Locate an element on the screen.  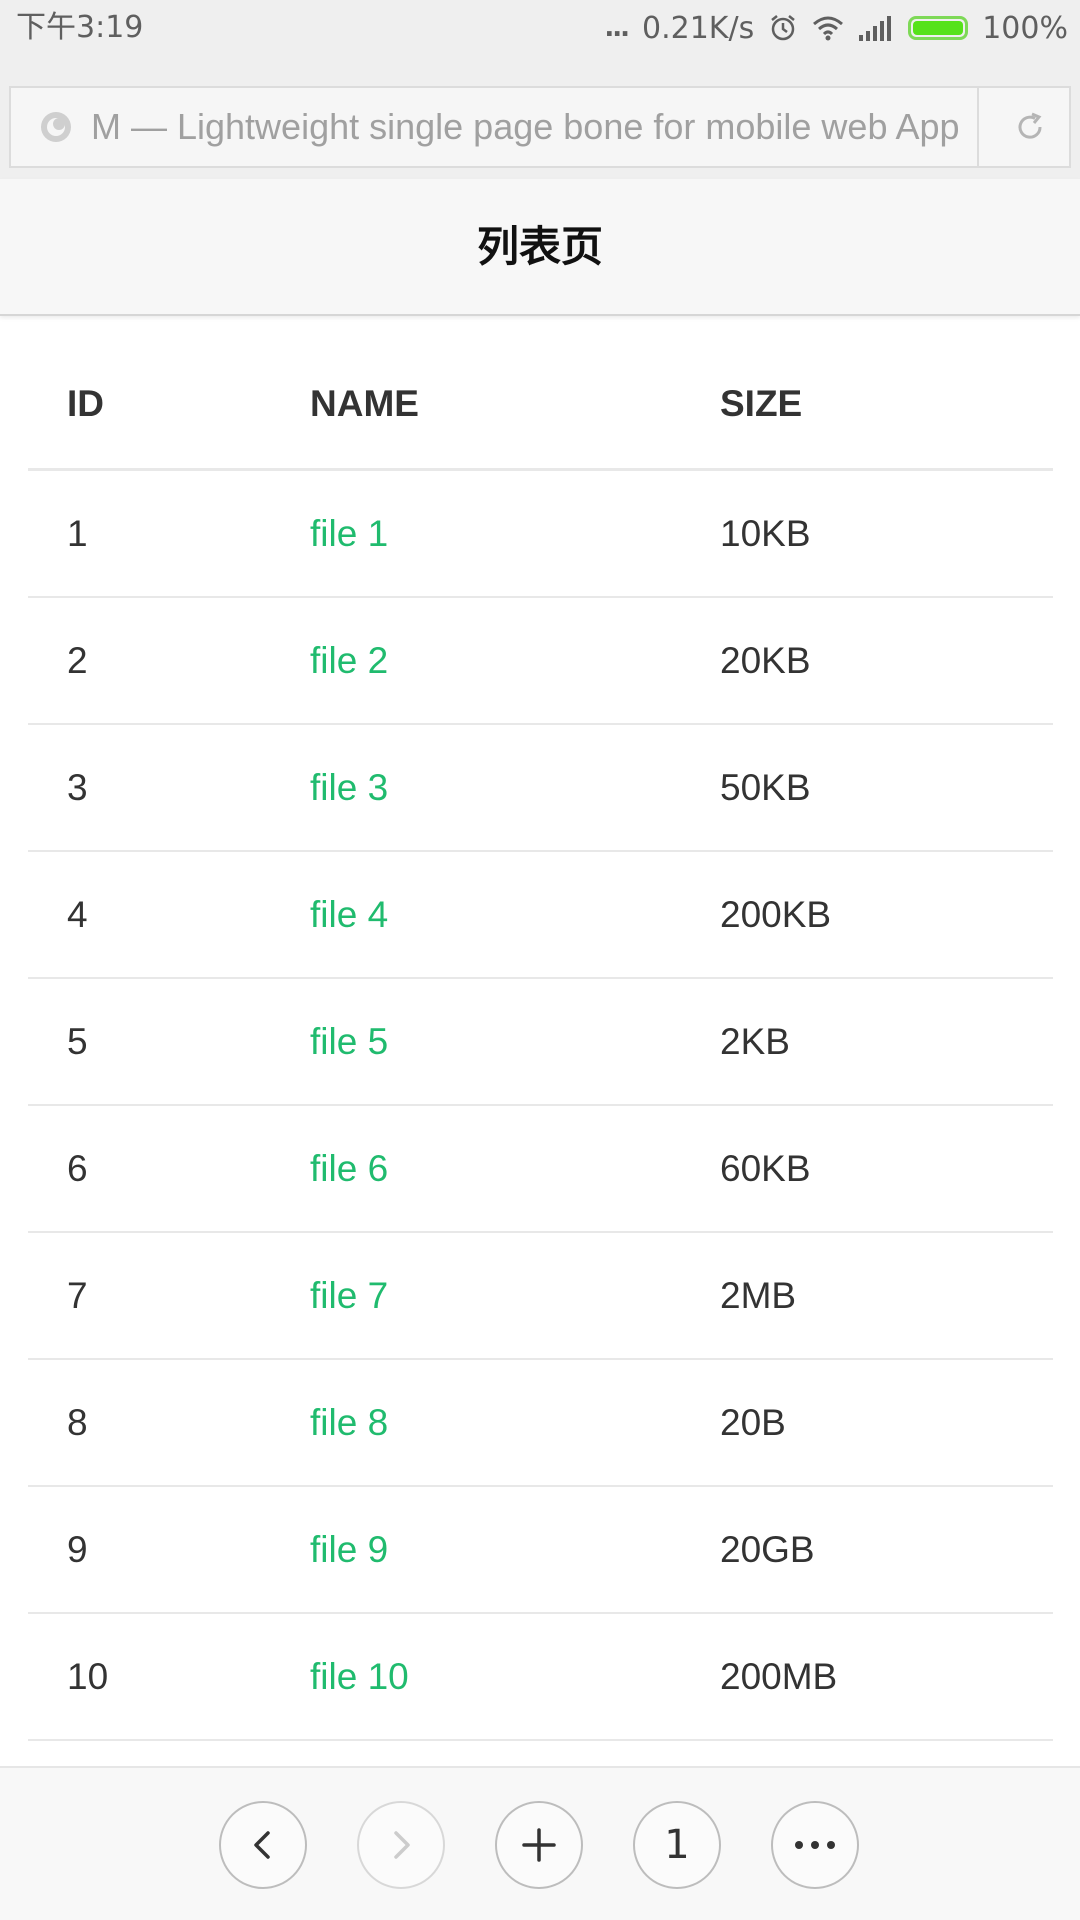
cell-size: 10KB is located at coordinates (886, 533).